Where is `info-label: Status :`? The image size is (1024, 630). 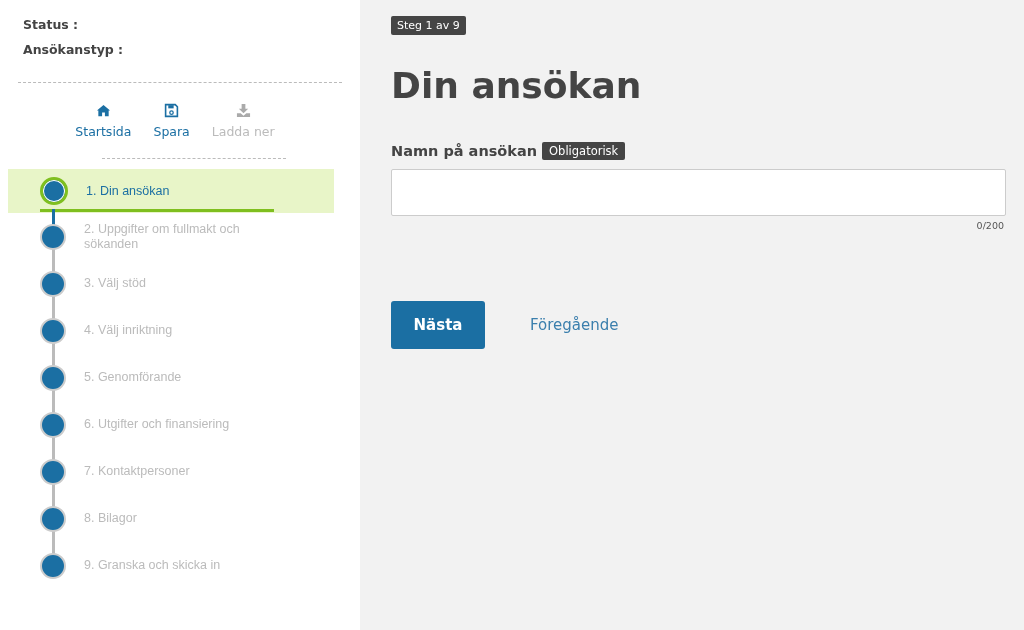 info-label: Status : is located at coordinates (51, 25).